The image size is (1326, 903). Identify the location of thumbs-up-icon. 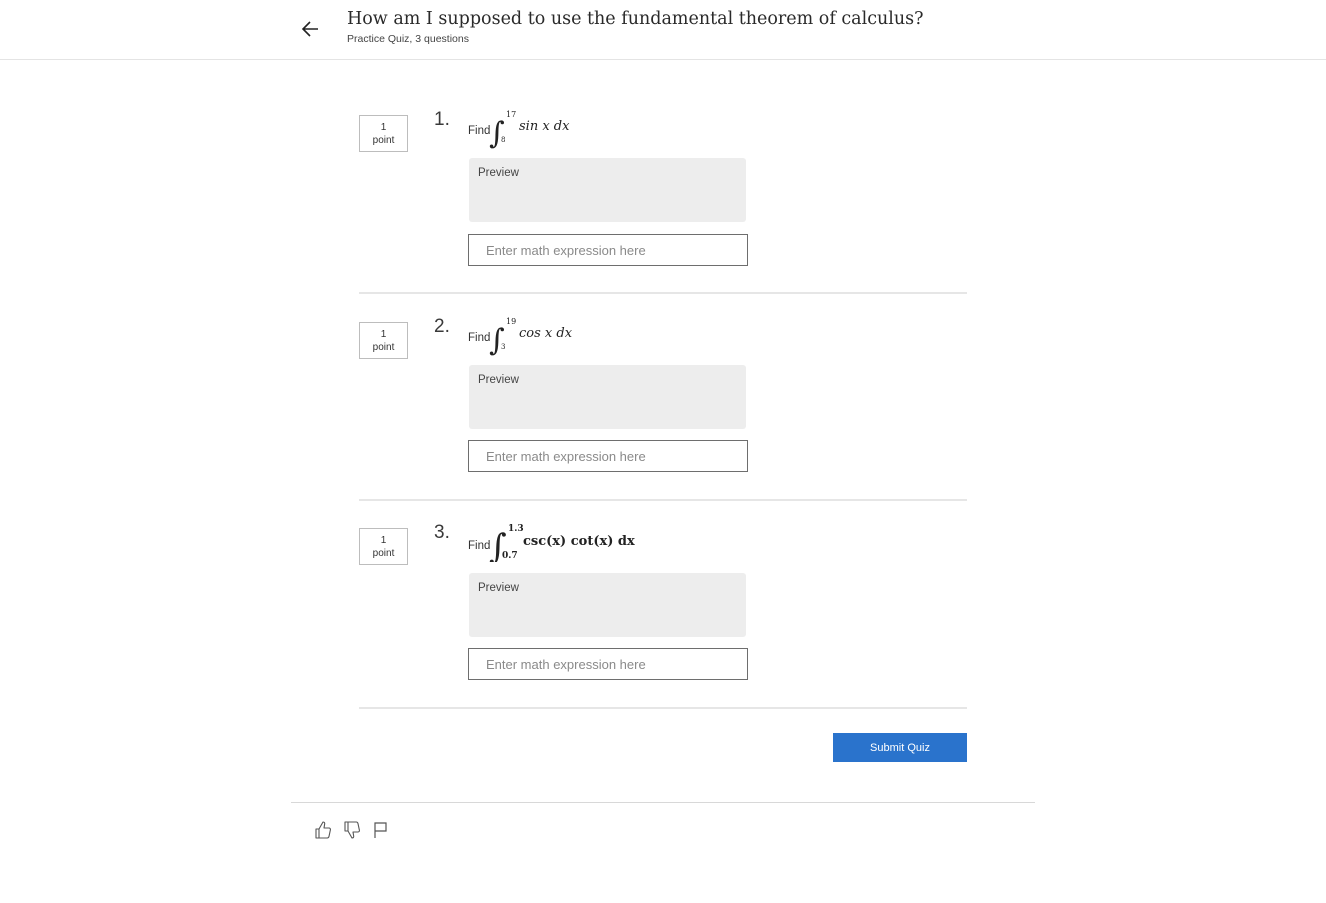
(323, 830).